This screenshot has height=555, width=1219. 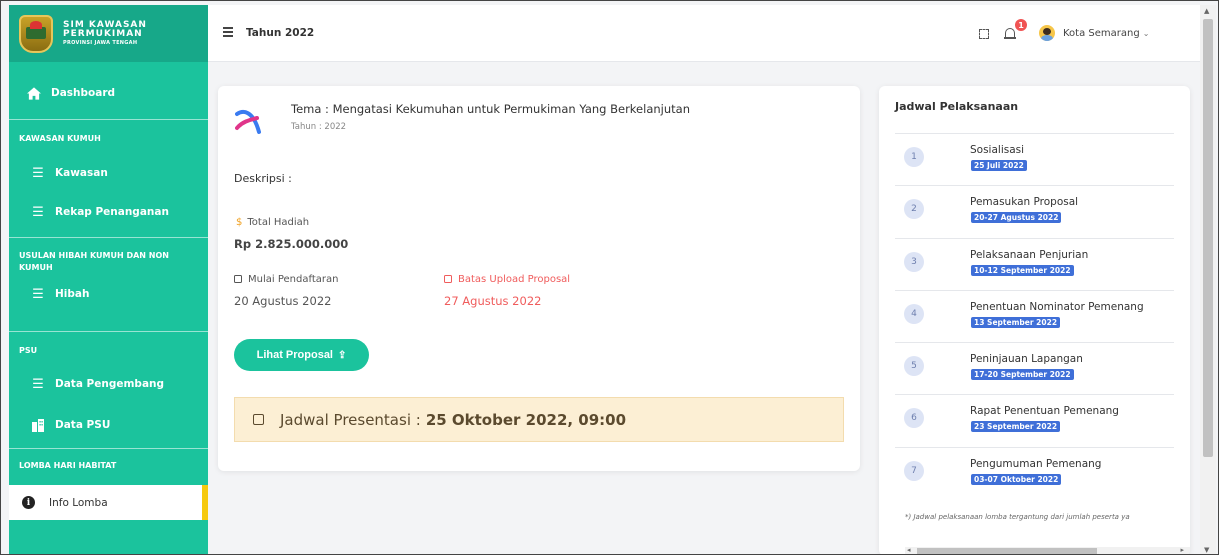 What do you see at coordinates (28, 350) in the screenshot?
I see `sidebar-section-psu: PSU` at bounding box center [28, 350].